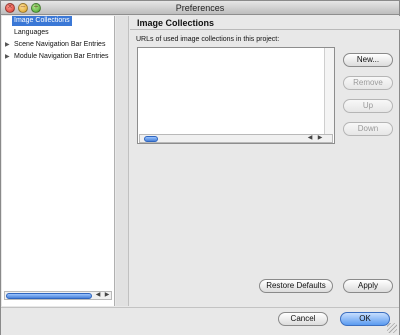  What do you see at coordinates (368, 129) in the screenshot?
I see `down-button: Down` at bounding box center [368, 129].